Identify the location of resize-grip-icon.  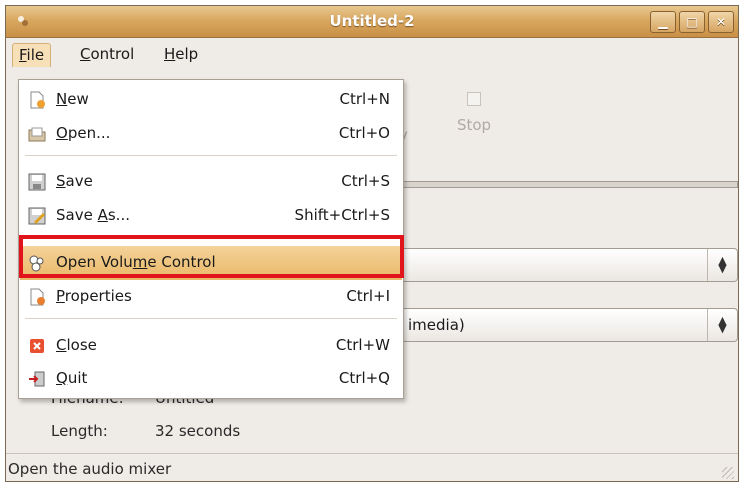
(728, 473).